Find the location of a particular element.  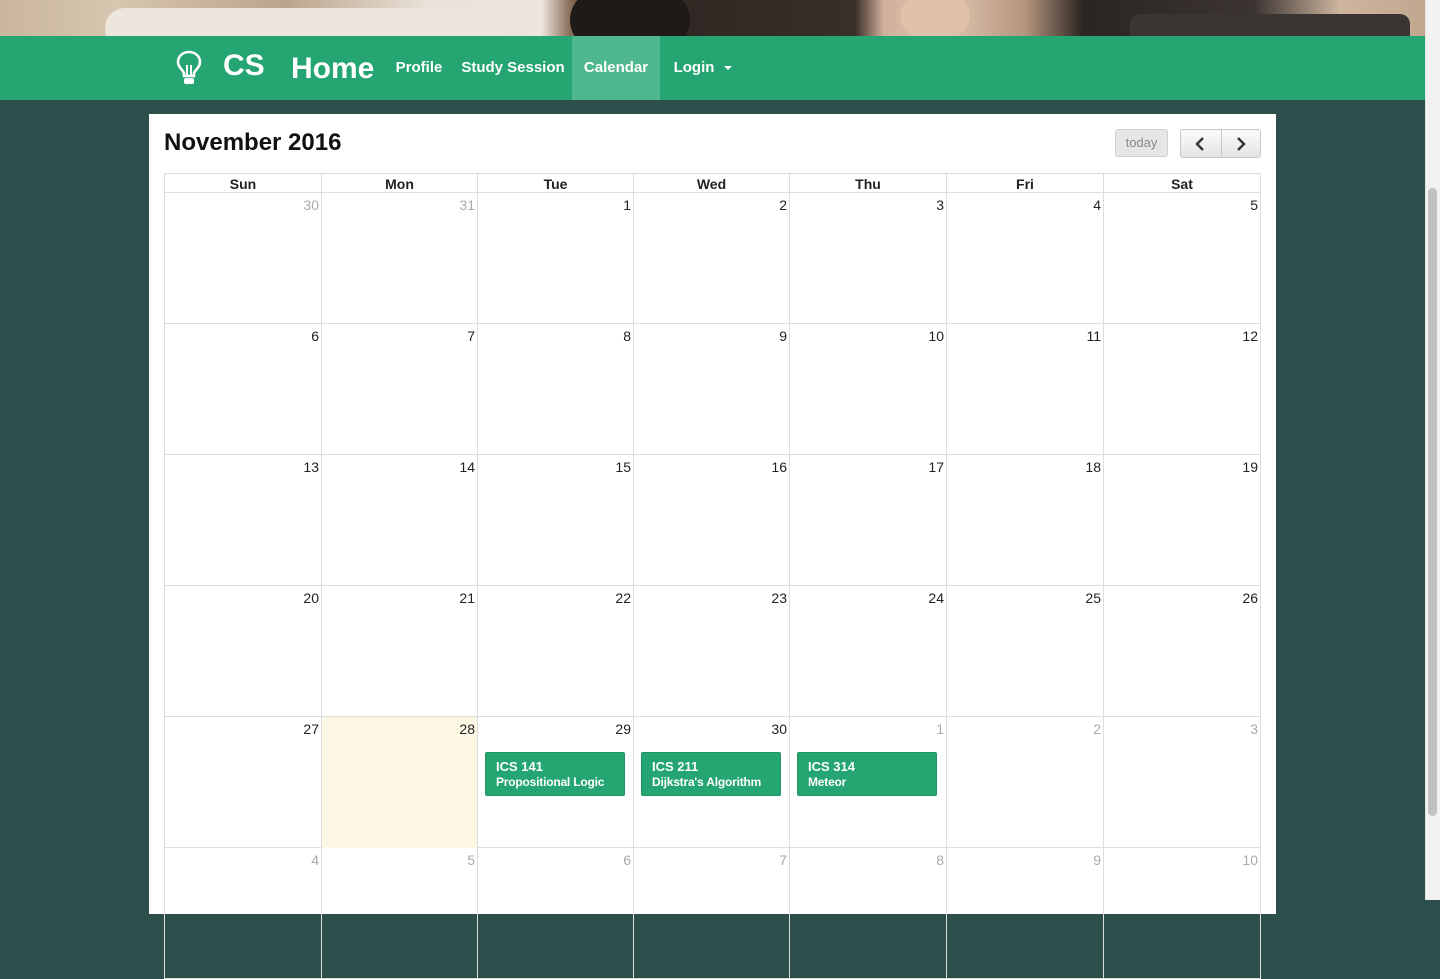

day-cell: 13 is located at coordinates (242, 520).